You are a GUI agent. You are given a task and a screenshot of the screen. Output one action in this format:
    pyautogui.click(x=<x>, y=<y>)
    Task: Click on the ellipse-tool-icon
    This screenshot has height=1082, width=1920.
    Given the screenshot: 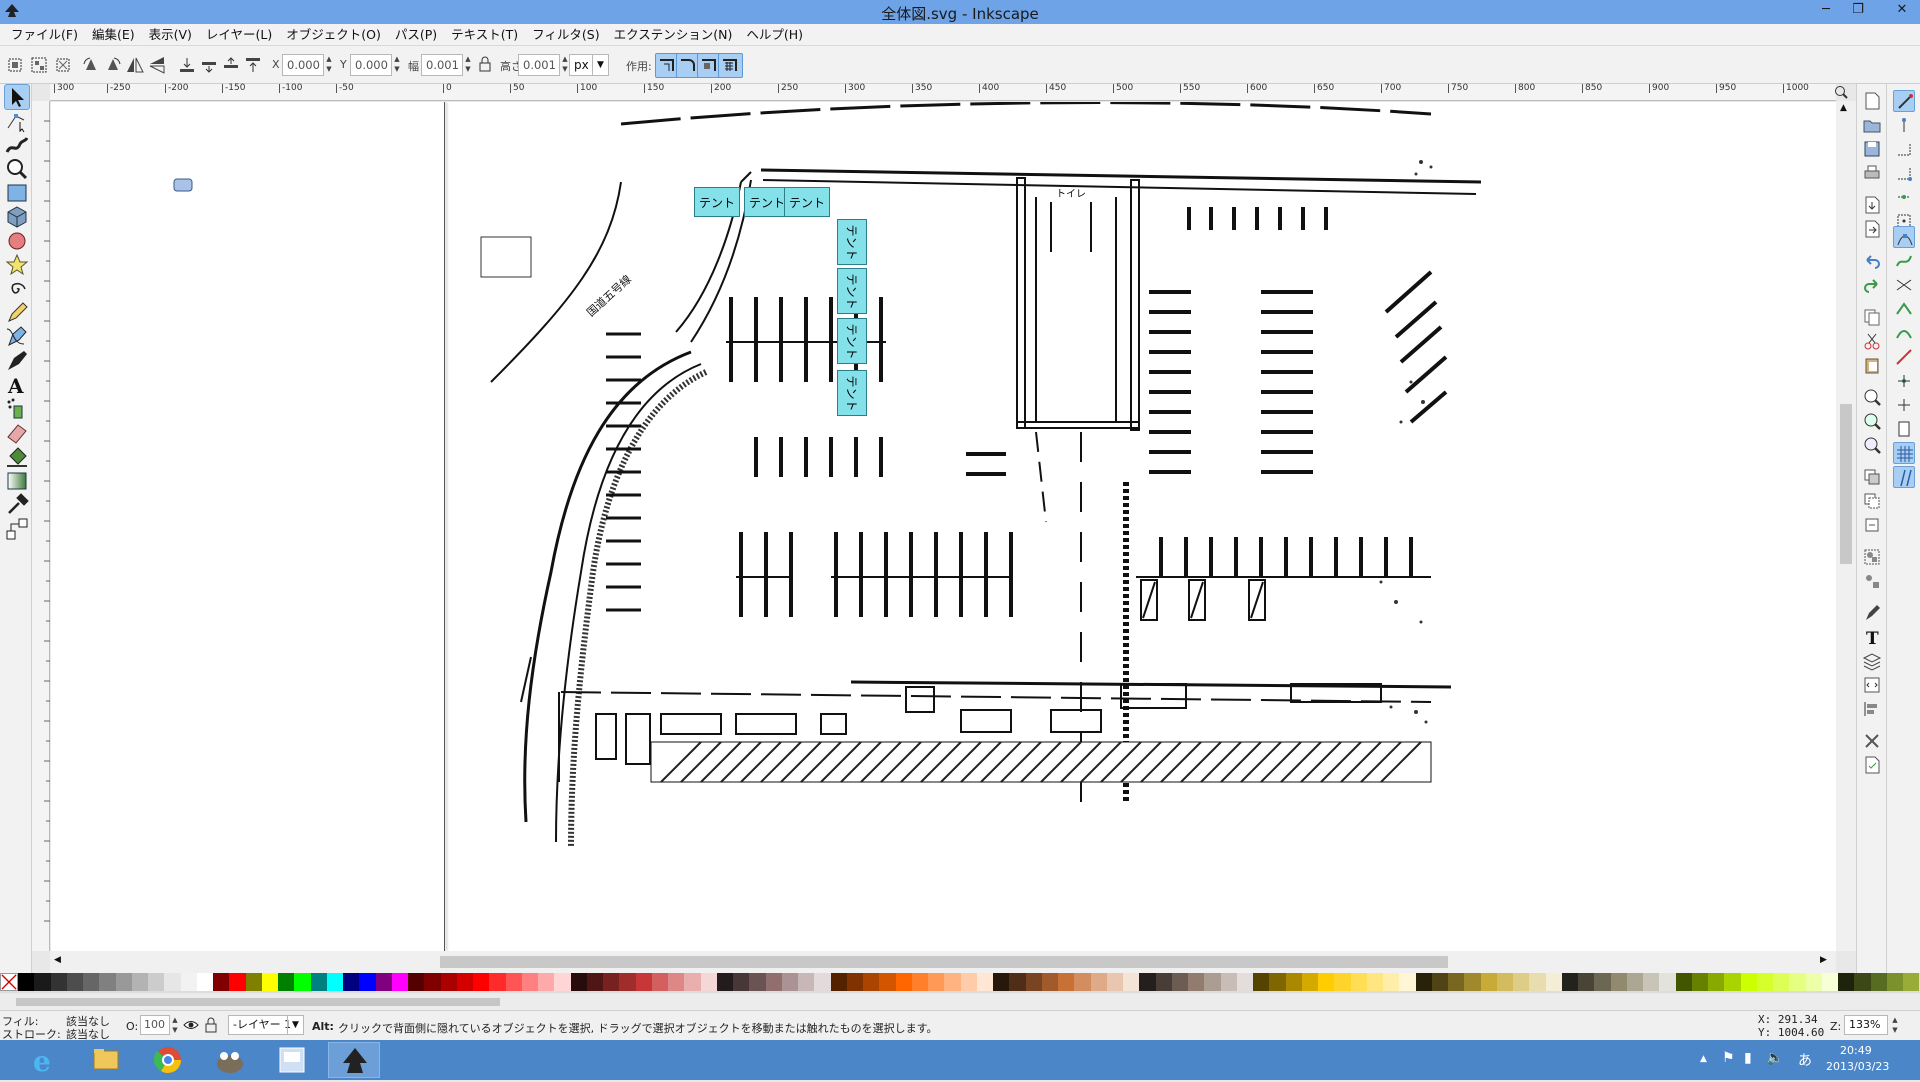 What is the action you would take?
    pyautogui.click(x=17, y=241)
    